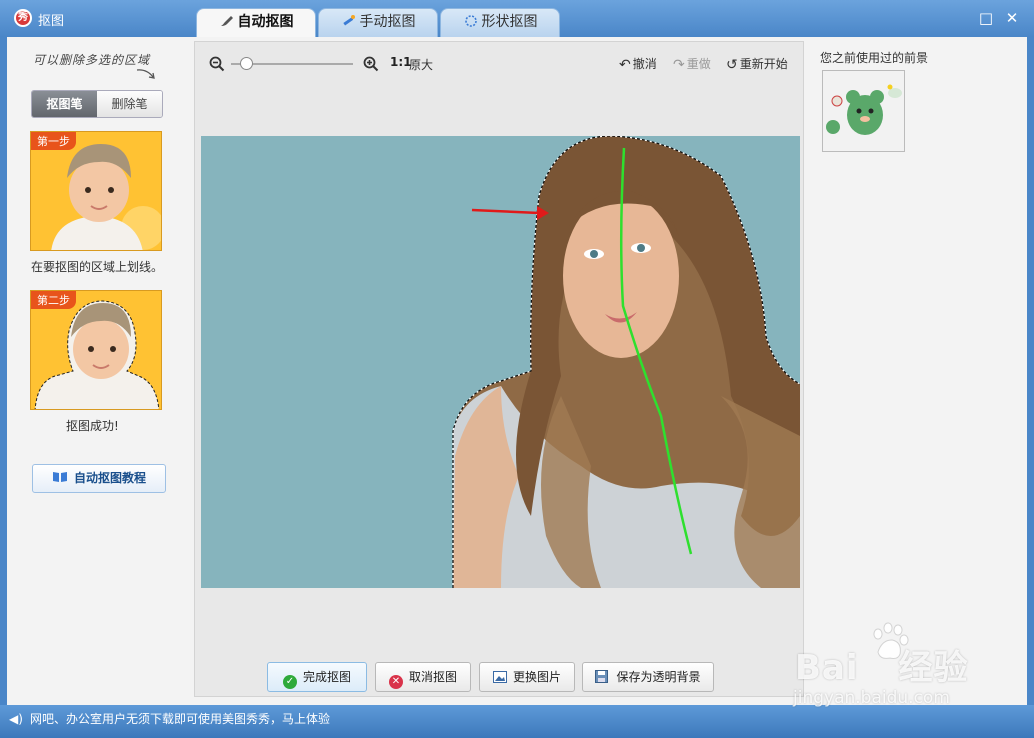 This screenshot has height=738, width=1034. I want to click on tab-auto-cutout: 自动抠图, so click(256, 23).